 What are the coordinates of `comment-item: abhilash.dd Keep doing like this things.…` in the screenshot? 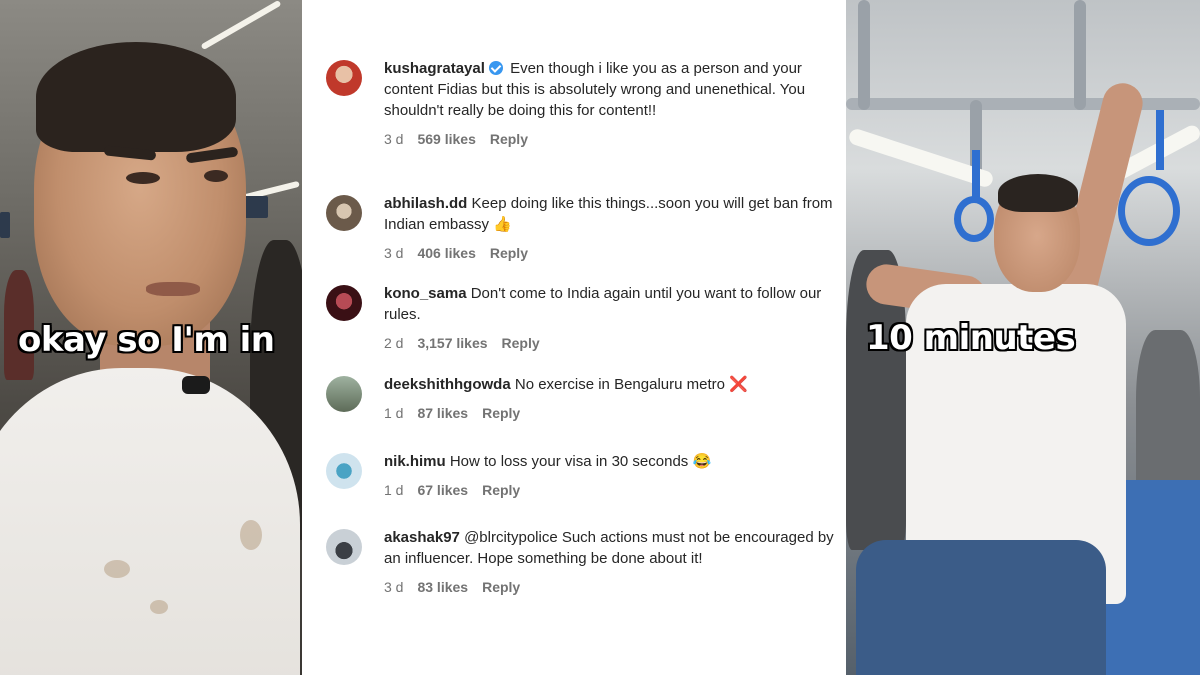 It's located at (584, 227).